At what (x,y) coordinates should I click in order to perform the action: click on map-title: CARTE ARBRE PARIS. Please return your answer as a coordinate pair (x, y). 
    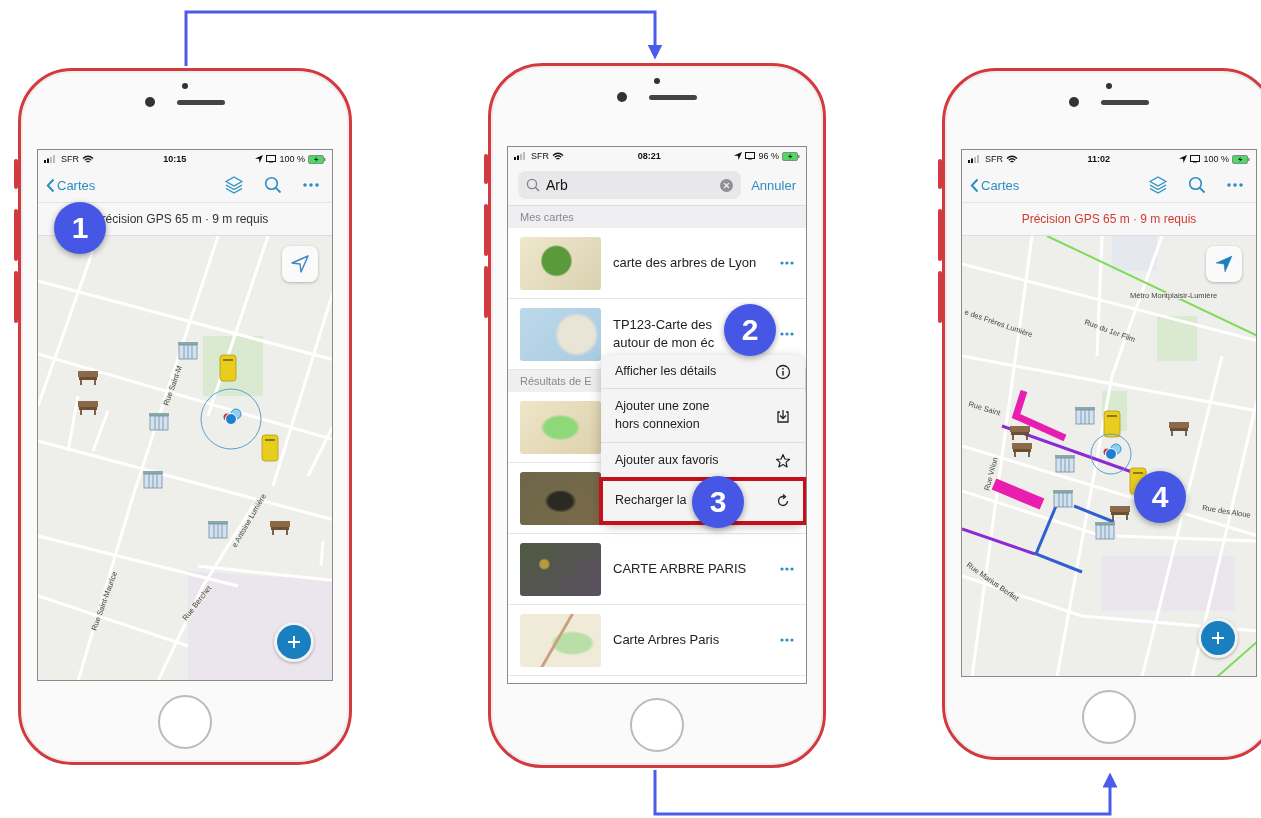
    Looking at the image, I should click on (680, 569).